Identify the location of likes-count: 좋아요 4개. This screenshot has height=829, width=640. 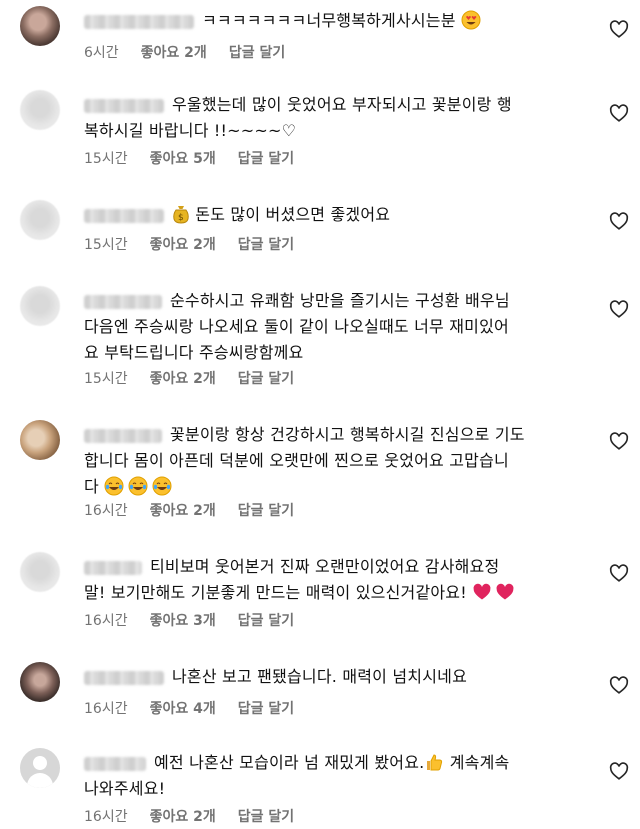
(183, 709).